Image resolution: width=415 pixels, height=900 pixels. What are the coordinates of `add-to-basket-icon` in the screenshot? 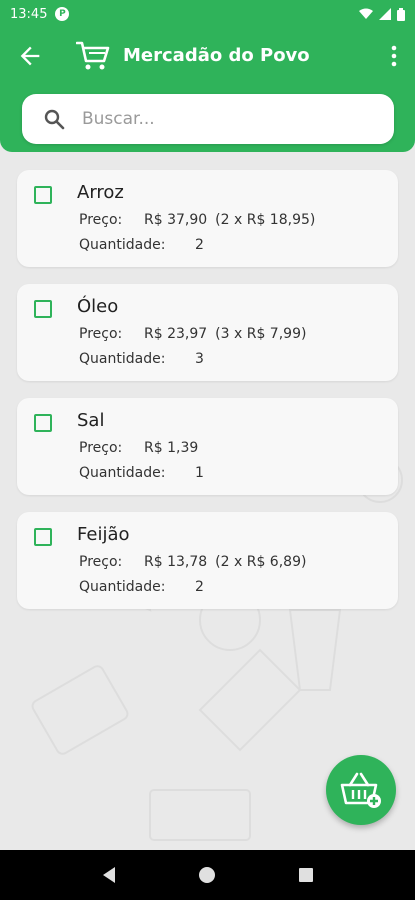 It's located at (360, 790).